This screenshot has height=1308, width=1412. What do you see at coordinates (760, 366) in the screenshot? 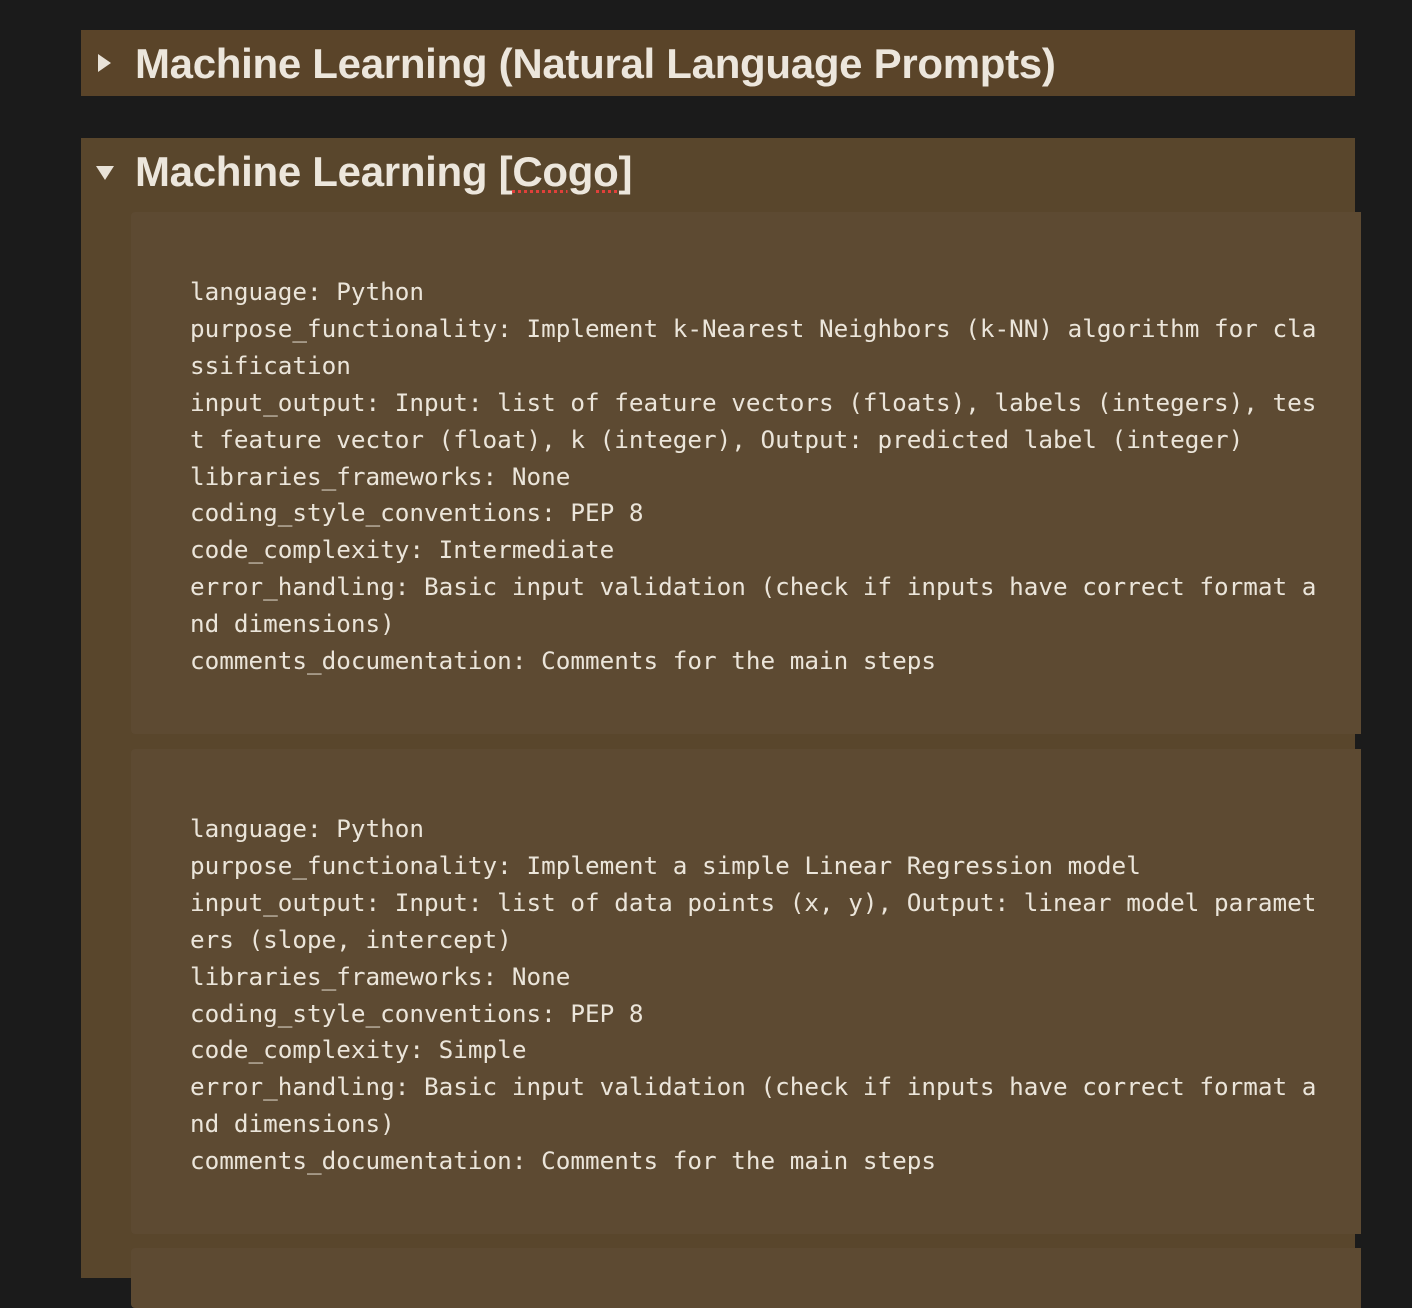
I see `code-line: ssification` at bounding box center [760, 366].